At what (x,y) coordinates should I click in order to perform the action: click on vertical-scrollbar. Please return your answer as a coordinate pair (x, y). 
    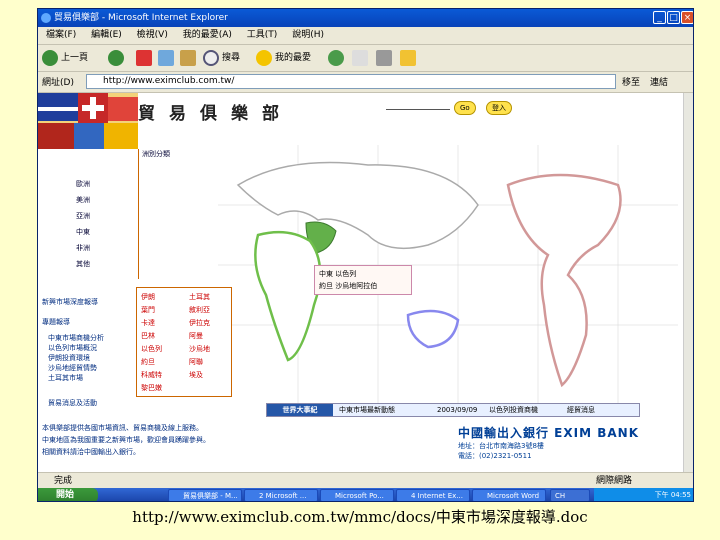
    Looking at the image, I should click on (688, 282).